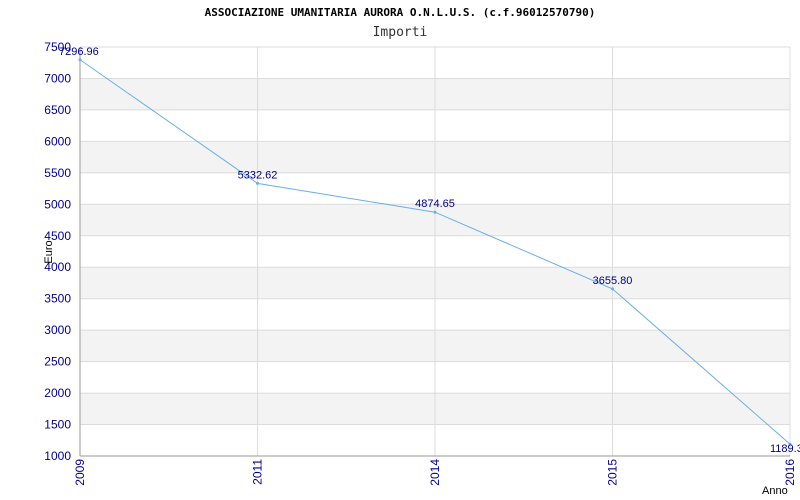  What do you see at coordinates (49, 251) in the screenshot?
I see `y-axis-title: Euro` at bounding box center [49, 251].